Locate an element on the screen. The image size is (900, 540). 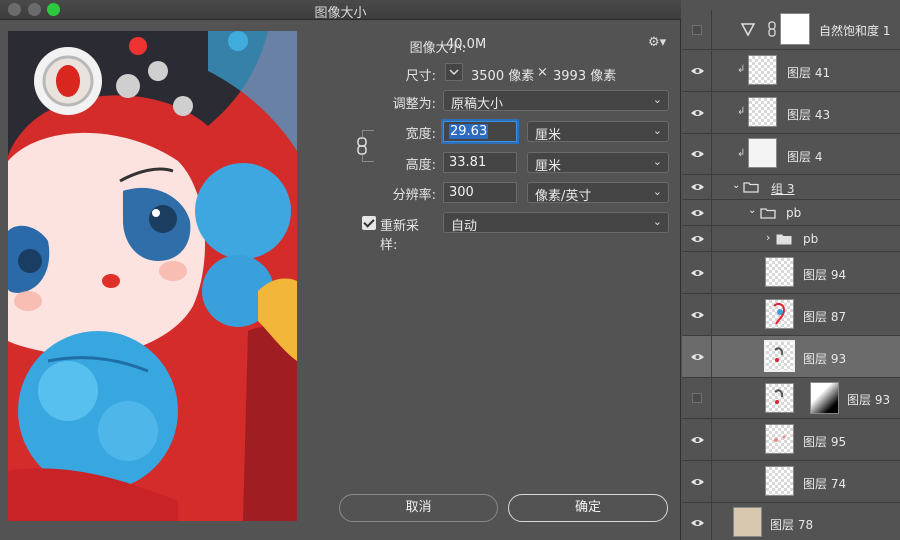
layer-row-selected: 图层 93 is located at coordinates (791, 357).